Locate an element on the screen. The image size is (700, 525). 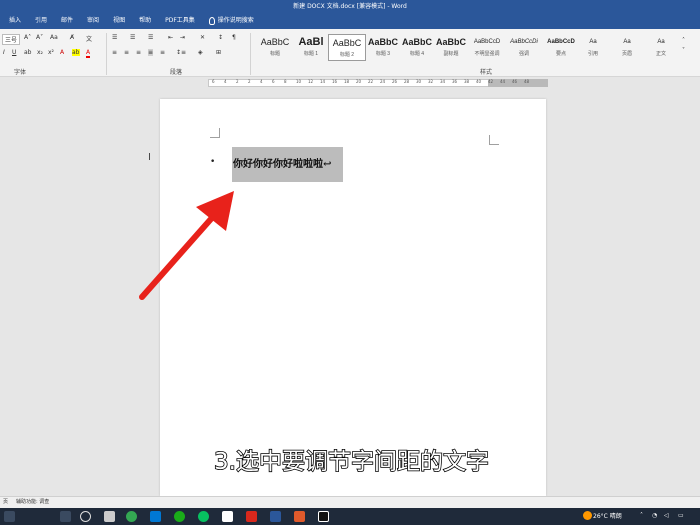
tab-references: 引用 is located at coordinates (41, 21).